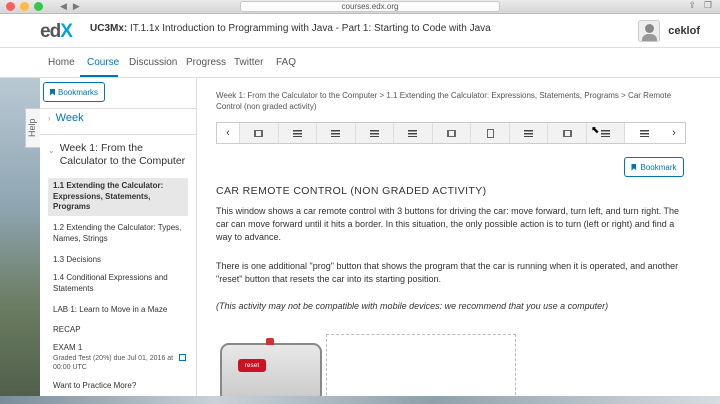 This screenshot has height=404, width=720. Describe the element at coordinates (421, 367) in the screenshot. I see `car-canvas` at that location.